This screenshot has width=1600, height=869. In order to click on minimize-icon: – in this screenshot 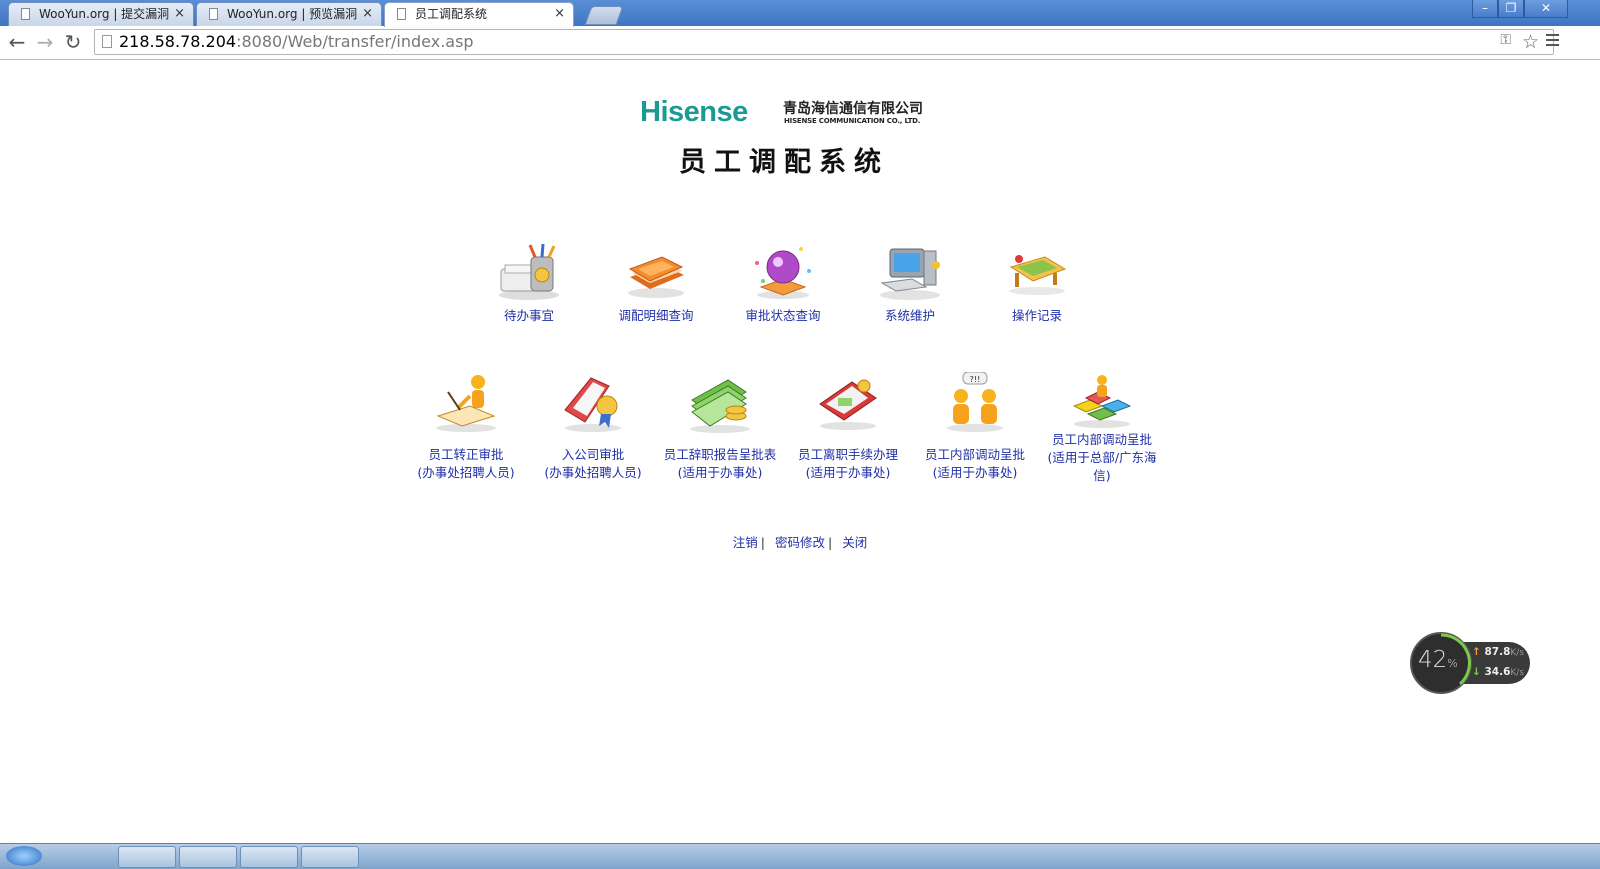, I will do `click(1485, 8)`.